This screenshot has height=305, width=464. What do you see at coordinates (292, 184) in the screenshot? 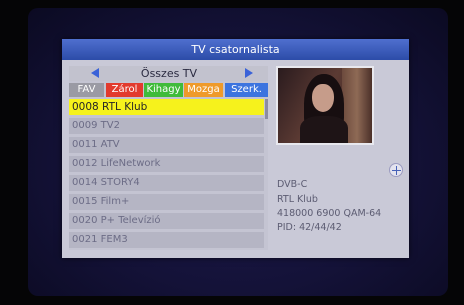
I see `system-type: DVB-C` at bounding box center [292, 184].